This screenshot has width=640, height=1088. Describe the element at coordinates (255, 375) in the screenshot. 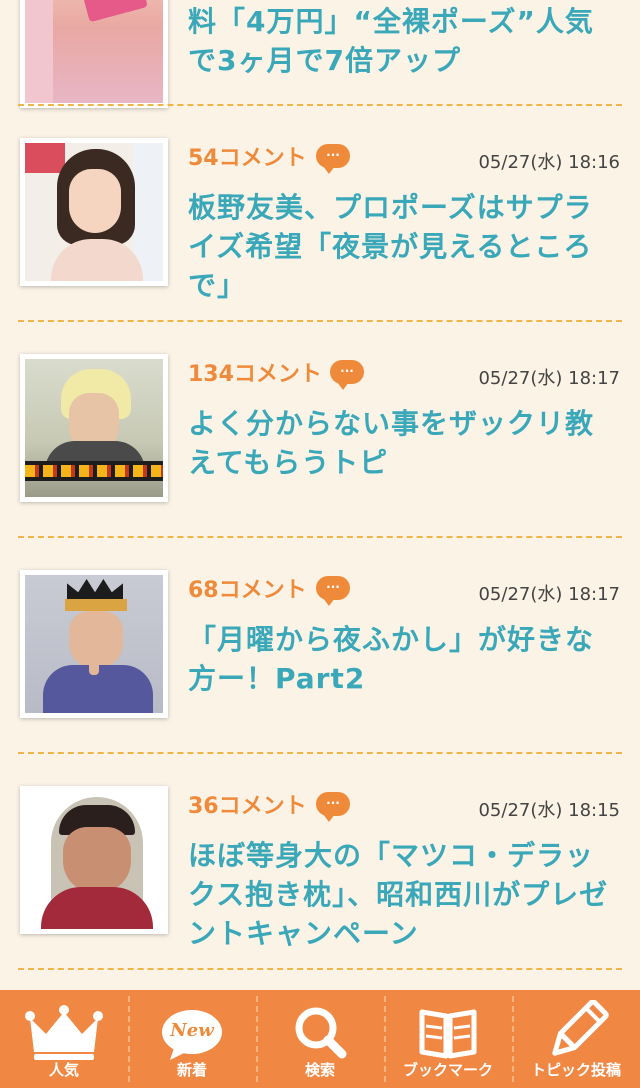

I see `comment-count: 134コメント` at that location.